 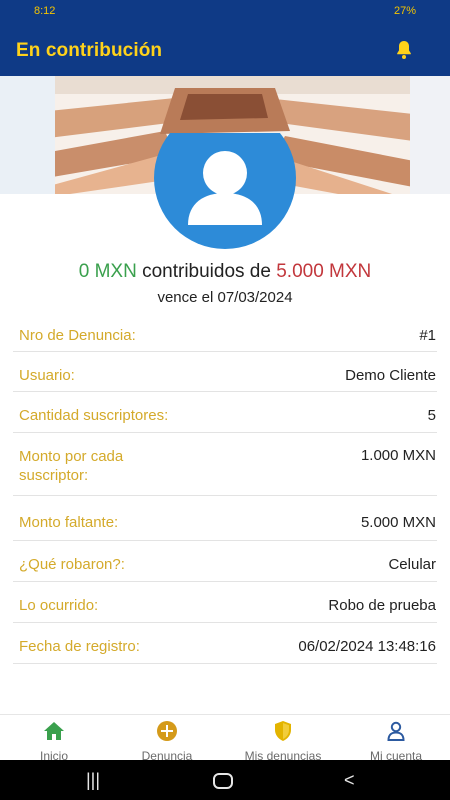 I want to click on home-button-shape, so click(x=223, y=781).